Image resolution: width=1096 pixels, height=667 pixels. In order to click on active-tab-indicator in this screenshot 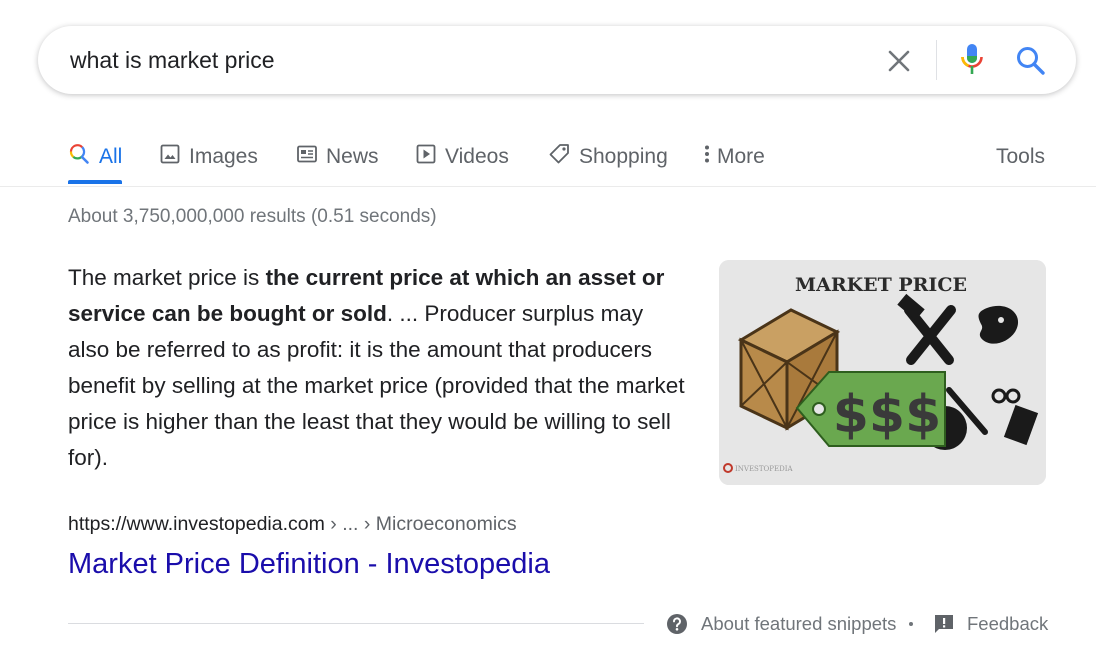, I will do `click(95, 182)`.